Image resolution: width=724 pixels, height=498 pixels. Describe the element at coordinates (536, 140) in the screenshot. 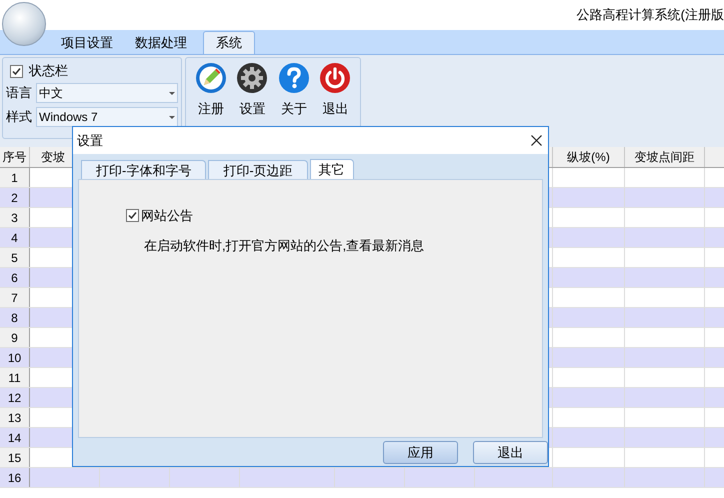

I see `close-icon` at that location.